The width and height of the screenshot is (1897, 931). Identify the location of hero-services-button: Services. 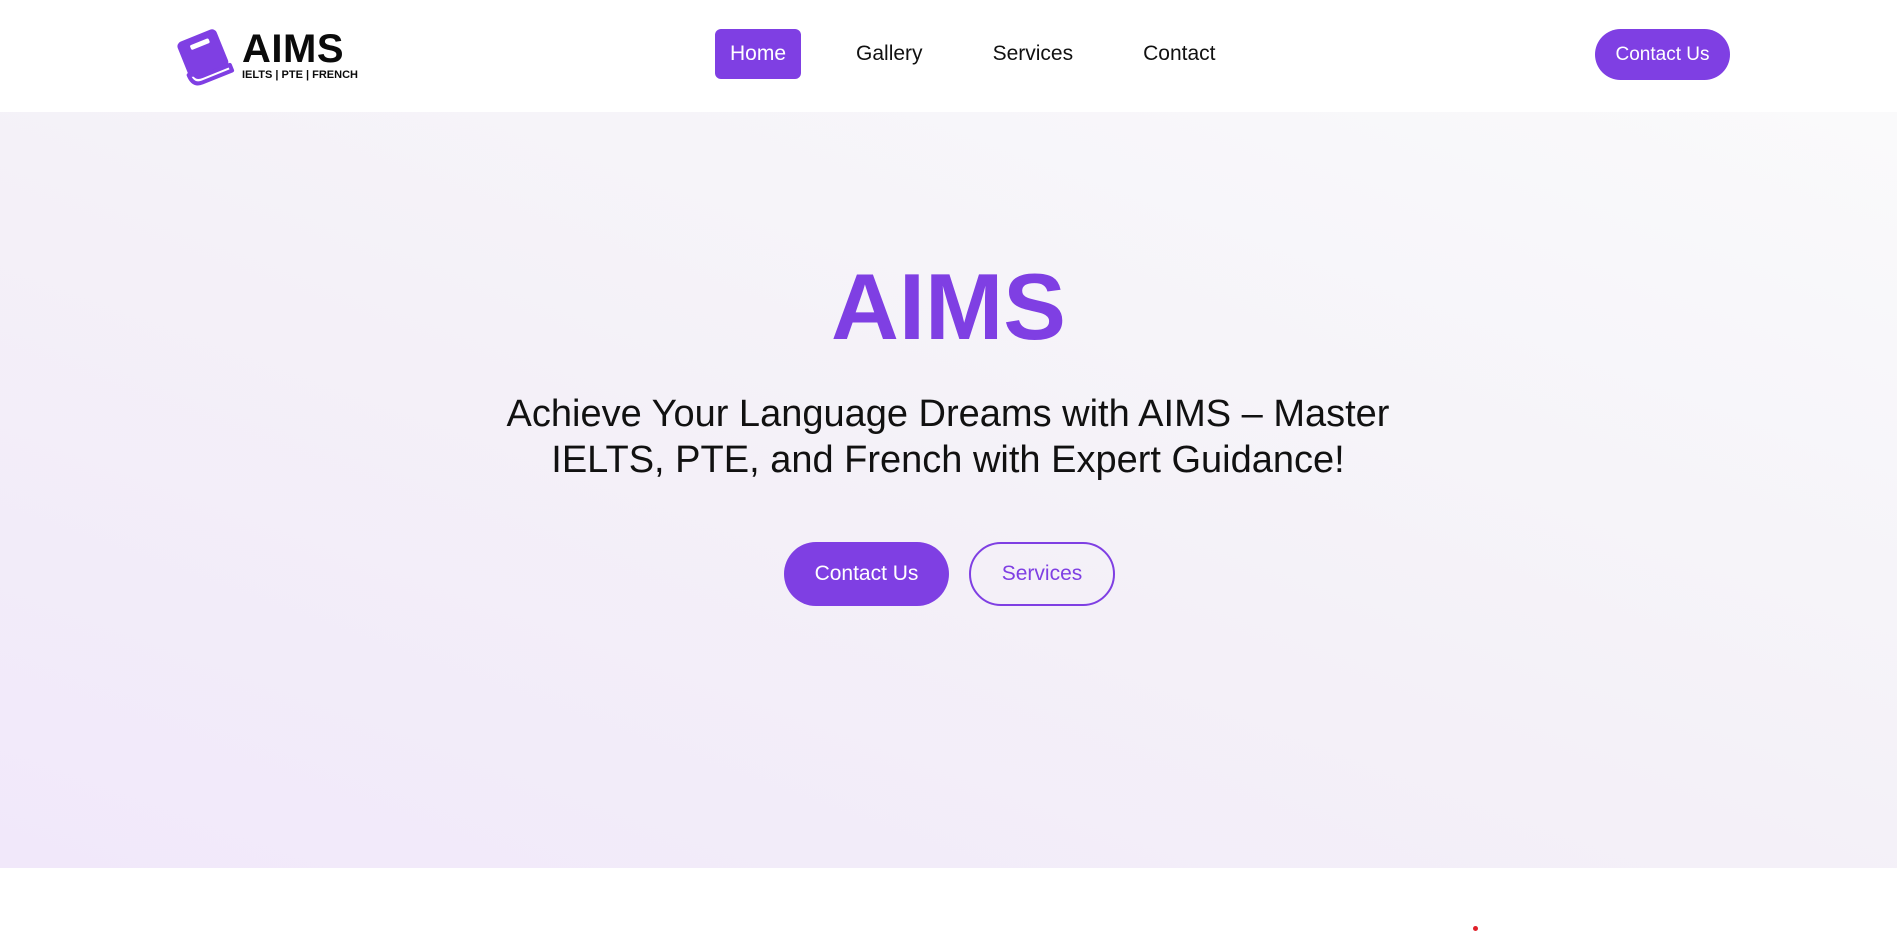
(1042, 574).